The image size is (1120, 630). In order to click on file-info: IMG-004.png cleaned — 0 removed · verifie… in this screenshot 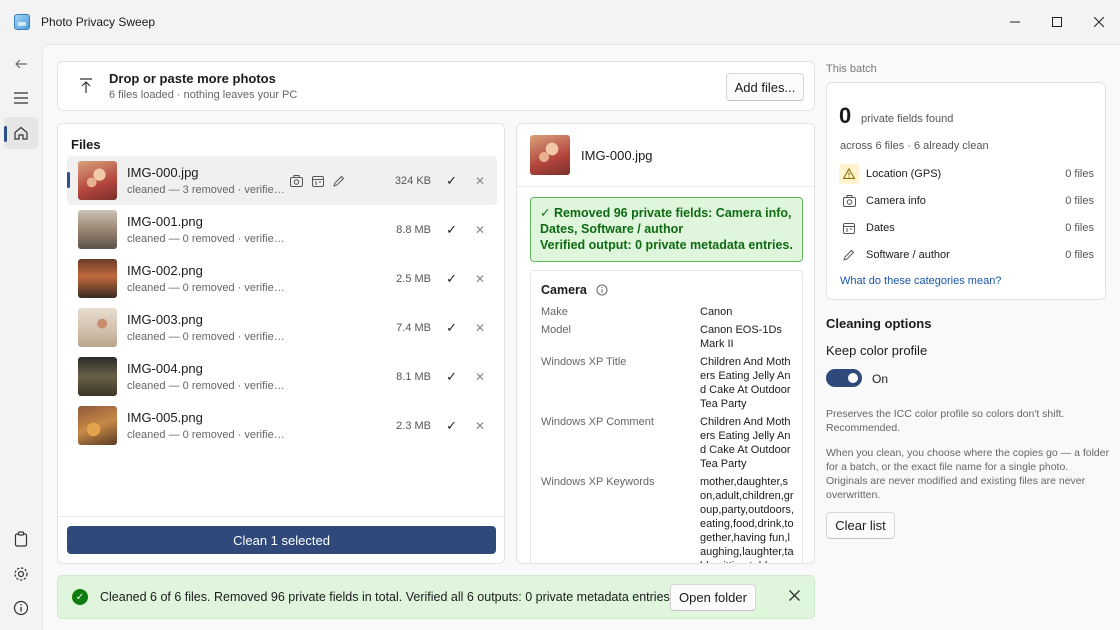, I will do `click(206, 376)`.